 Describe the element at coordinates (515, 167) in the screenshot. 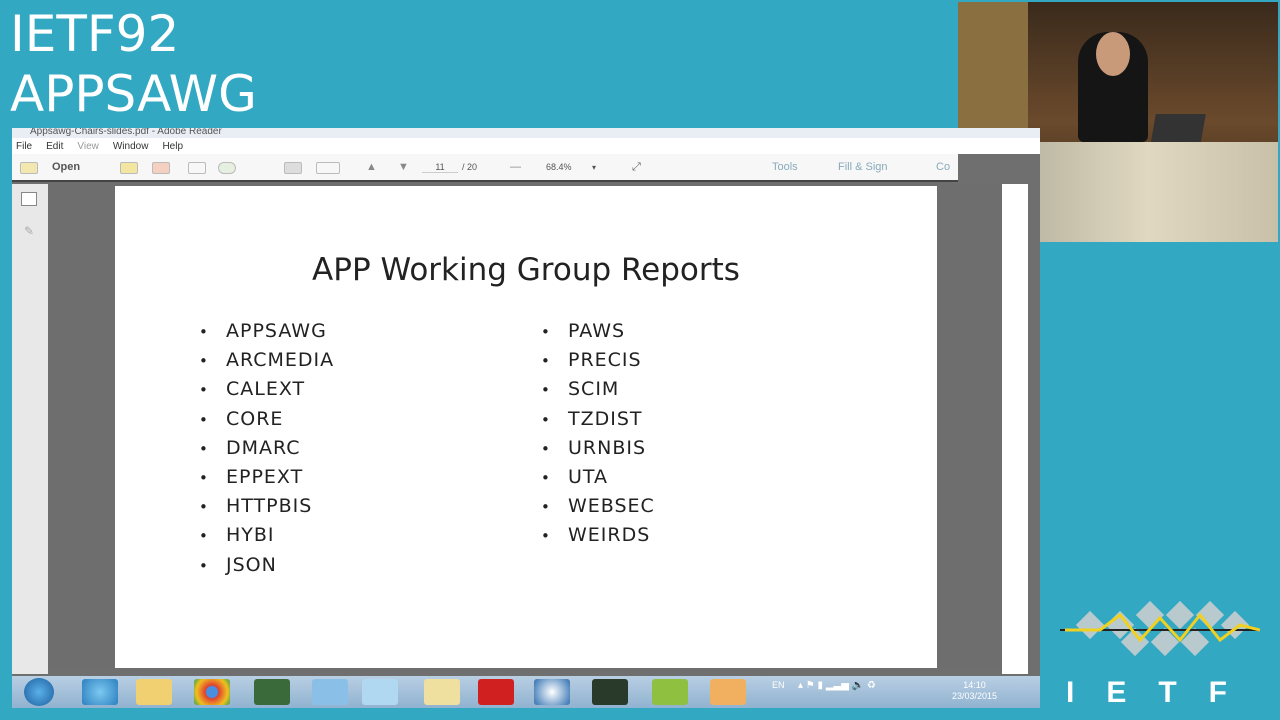

I see `zoom-out-icon: —` at that location.